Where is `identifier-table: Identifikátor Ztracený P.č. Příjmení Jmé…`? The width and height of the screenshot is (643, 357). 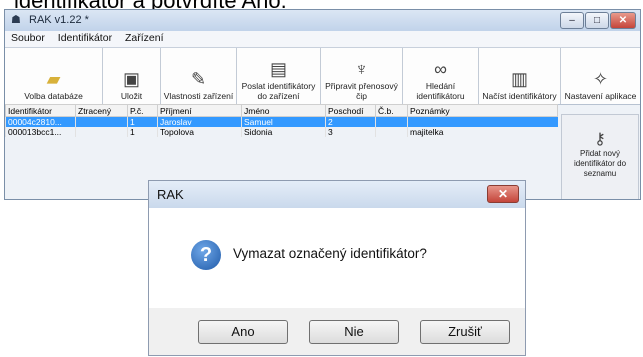 identifier-table: Identifikátor Ztracený P.č. Příjmení Jmé… is located at coordinates (281, 120).